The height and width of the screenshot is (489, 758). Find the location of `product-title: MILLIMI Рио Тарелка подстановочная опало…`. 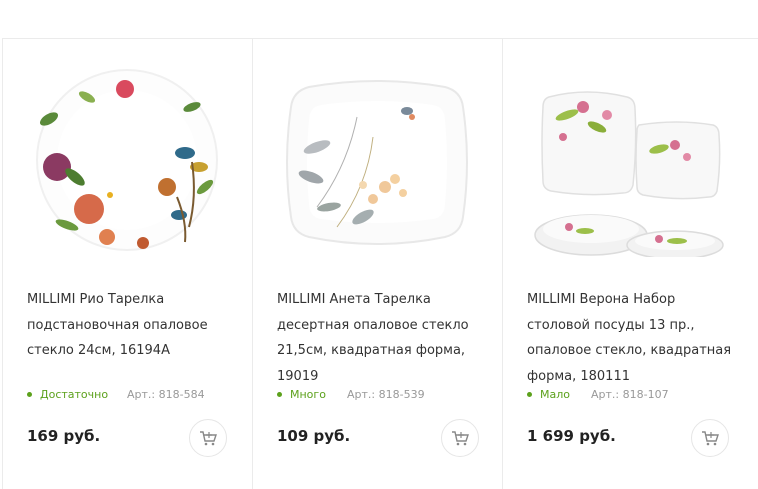

product-title: MILLIMI Рио Тарелка подстановочная опало… is located at coordinates (132, 325).